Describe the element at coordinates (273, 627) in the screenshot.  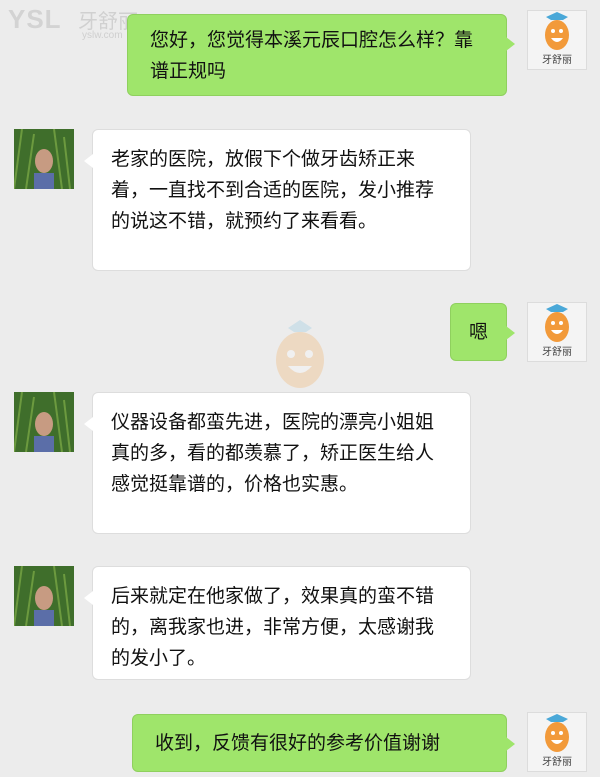
I see `message-text: 后来就定在他家做了，效果真的蛮不错的，离我家也进，非常方便，太感谢我的发小了。` at that location.